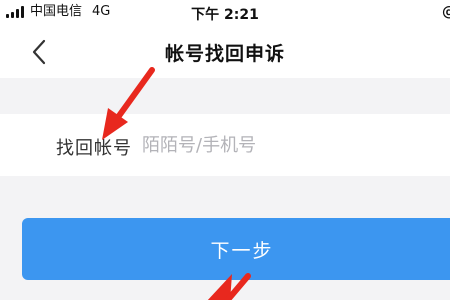  I want to click on status-time: 下午 2:21, so click(225, 15).